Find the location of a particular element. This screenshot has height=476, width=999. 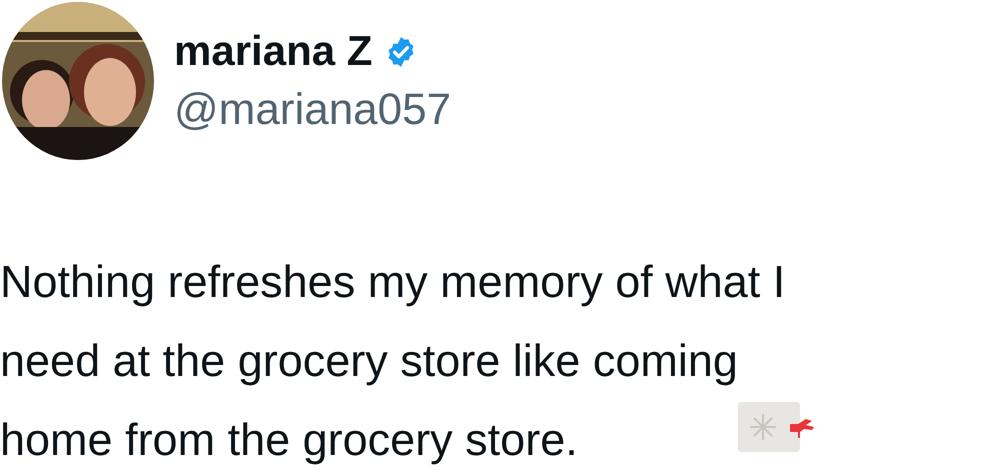

user-handle: @mariana057 is located at coordinates (313, 110).